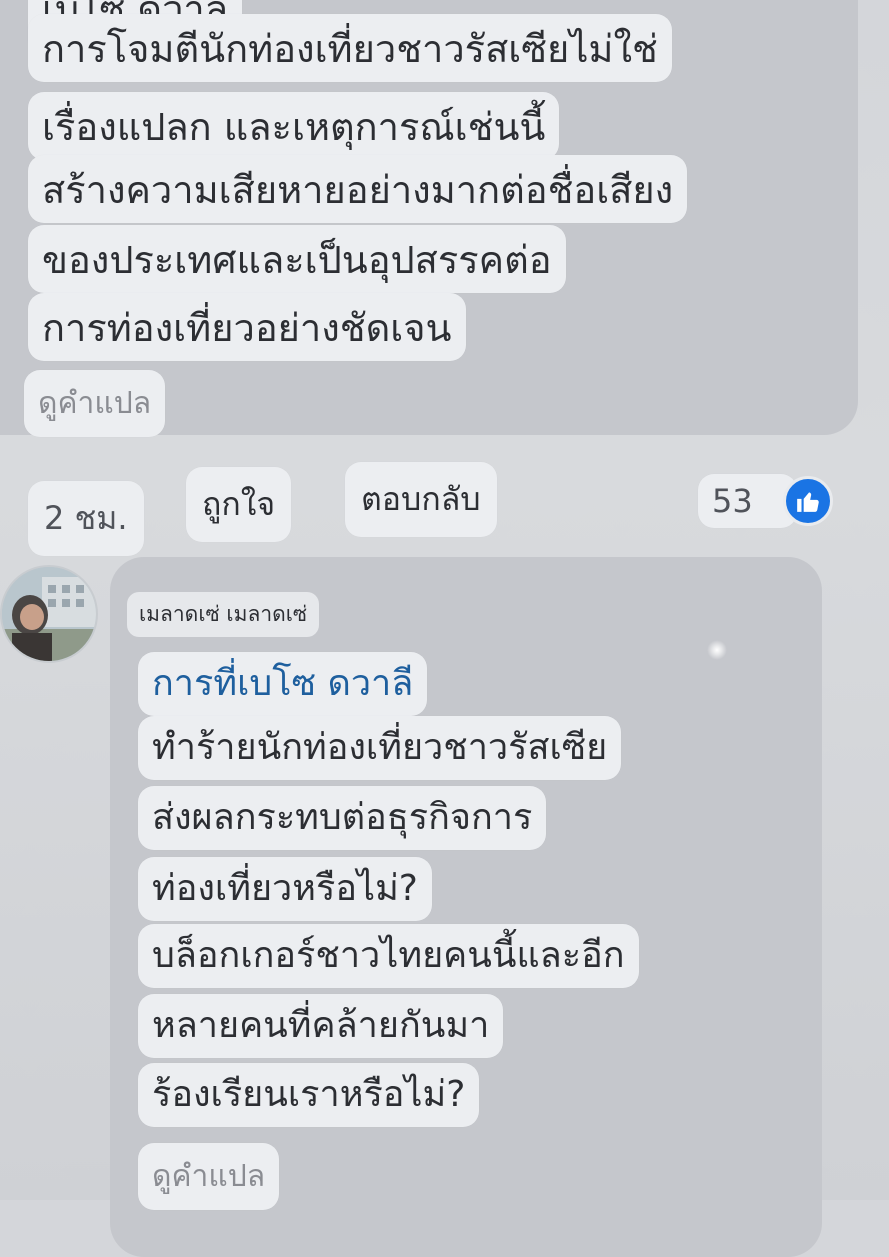 The image size is (889, 1257). What do you see at coordinates (321, 1026) in the screenshot?
I see `comment2-line: หลายคนที่คล้ายกันมา` at bounding box center [321, 1026].